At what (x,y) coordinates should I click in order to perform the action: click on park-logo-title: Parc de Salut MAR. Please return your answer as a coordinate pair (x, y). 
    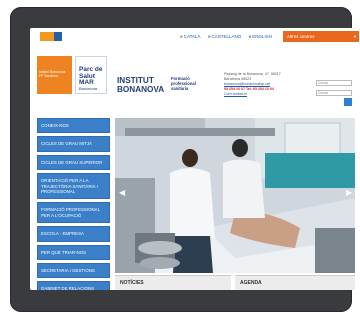
    Looking at the image, I should click on (91, 76).